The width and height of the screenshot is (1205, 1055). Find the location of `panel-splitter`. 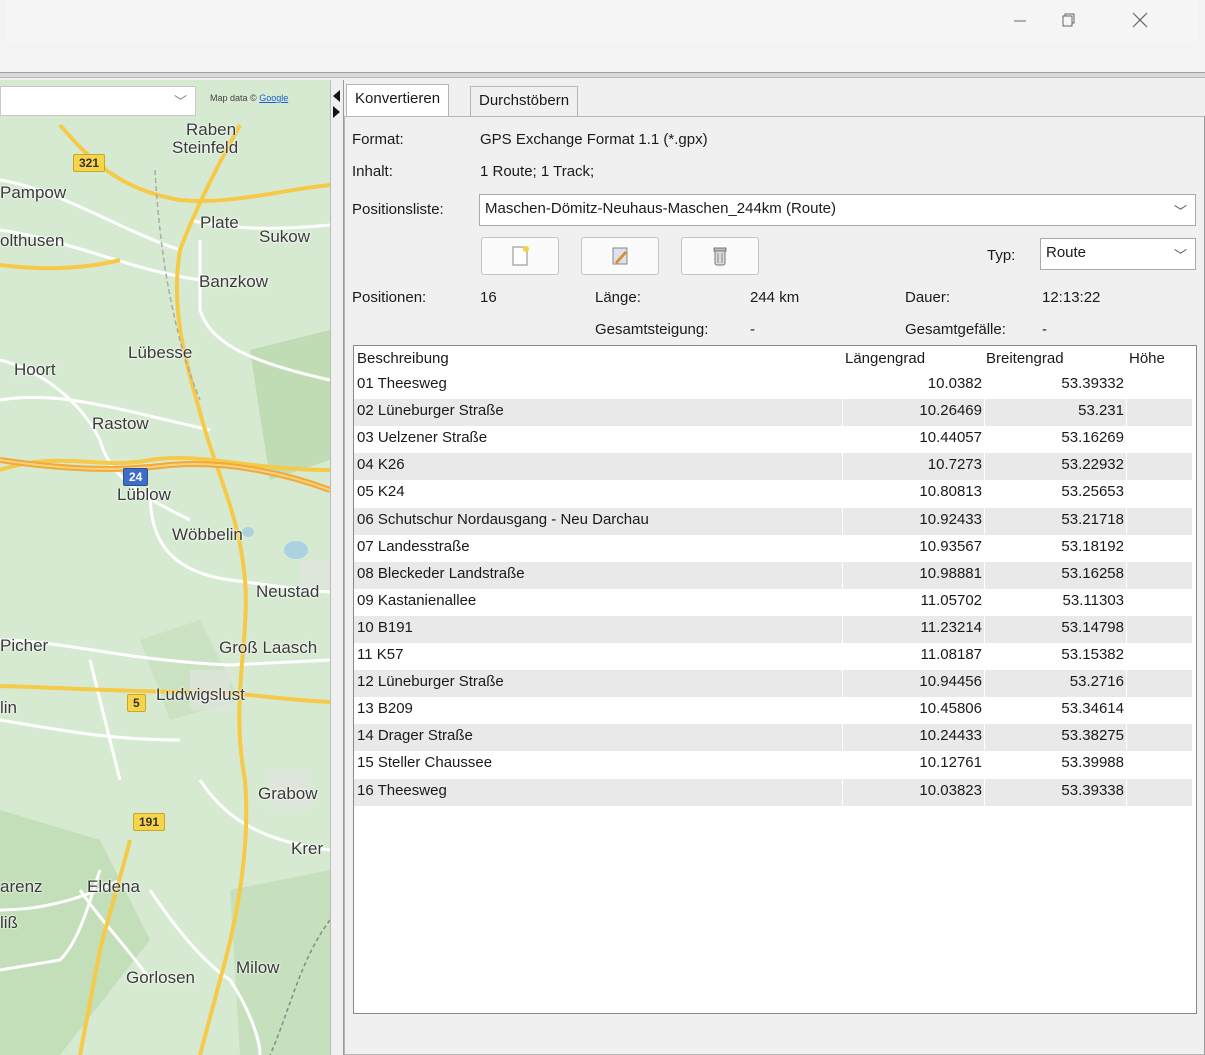

panel-splitter is located at coordinates (337, 567).